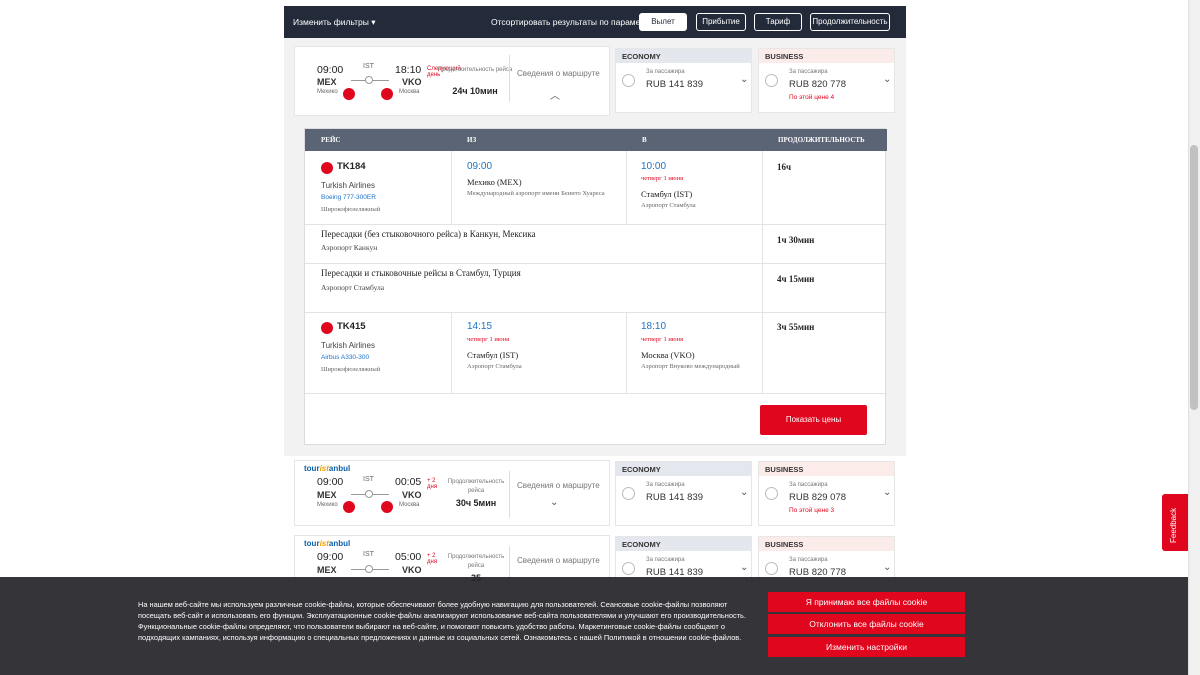 The width and height of the screenshot is (1200, 675). I want to click on segment-duration: 3ч 55мин, so click(796, 327).